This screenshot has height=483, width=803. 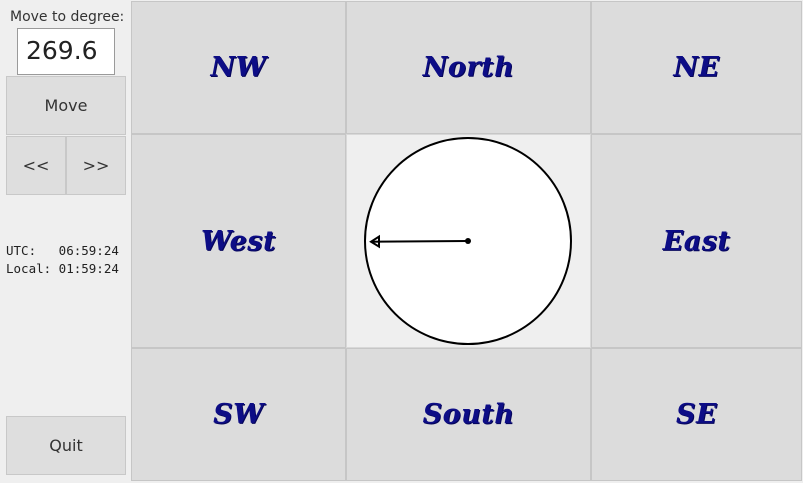 I want to click on ne-button: NE, so click(x=696, y=67).